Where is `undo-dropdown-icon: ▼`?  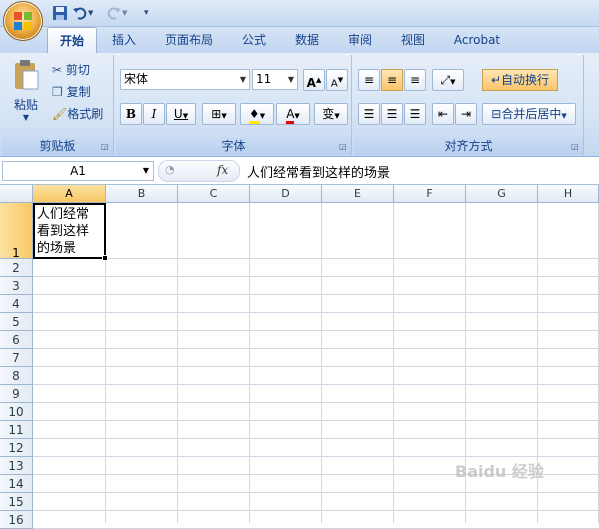
undo-dropdown-icon: ▼ is located at coordinates (92, 13).